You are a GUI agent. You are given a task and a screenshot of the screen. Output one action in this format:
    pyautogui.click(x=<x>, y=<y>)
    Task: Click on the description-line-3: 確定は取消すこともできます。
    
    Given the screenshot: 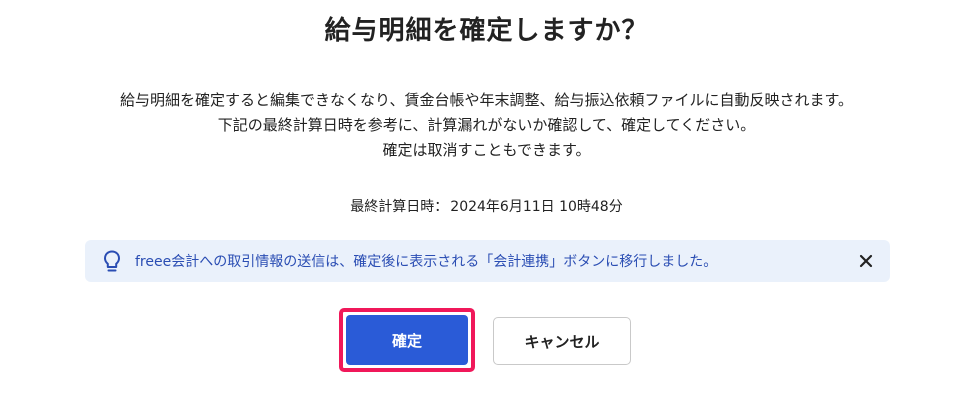 What is the action you would take?
    pyautogui.click(x=486, y=150)
    